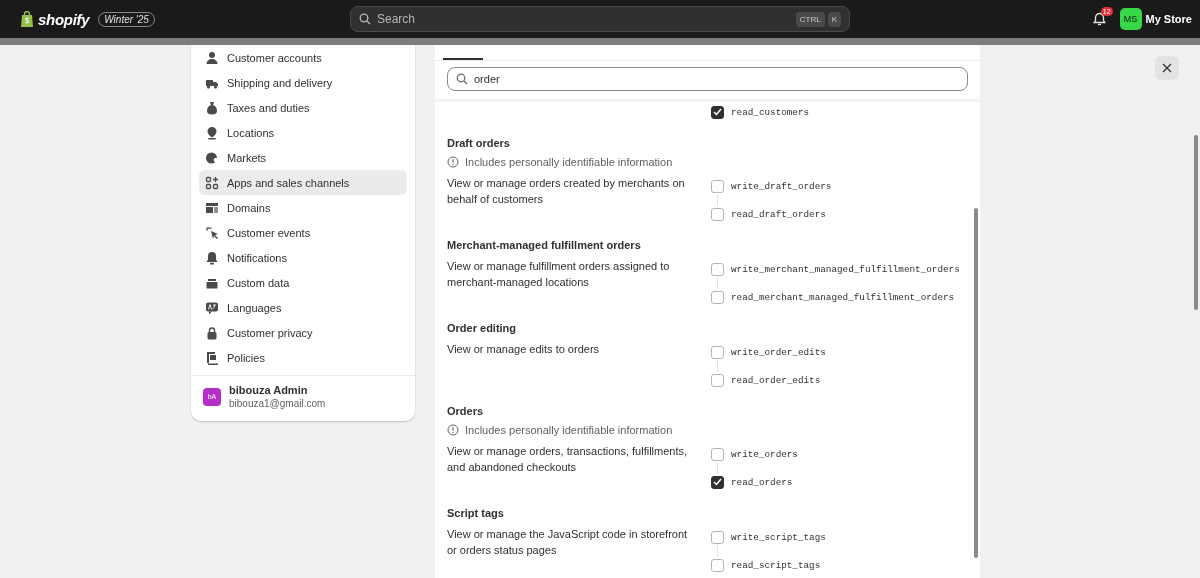 This screenshot has width=1200, height=578. Describe the element at coordinates (1168, 19) in the screenshot. I see `store-name: My Store` at that location.